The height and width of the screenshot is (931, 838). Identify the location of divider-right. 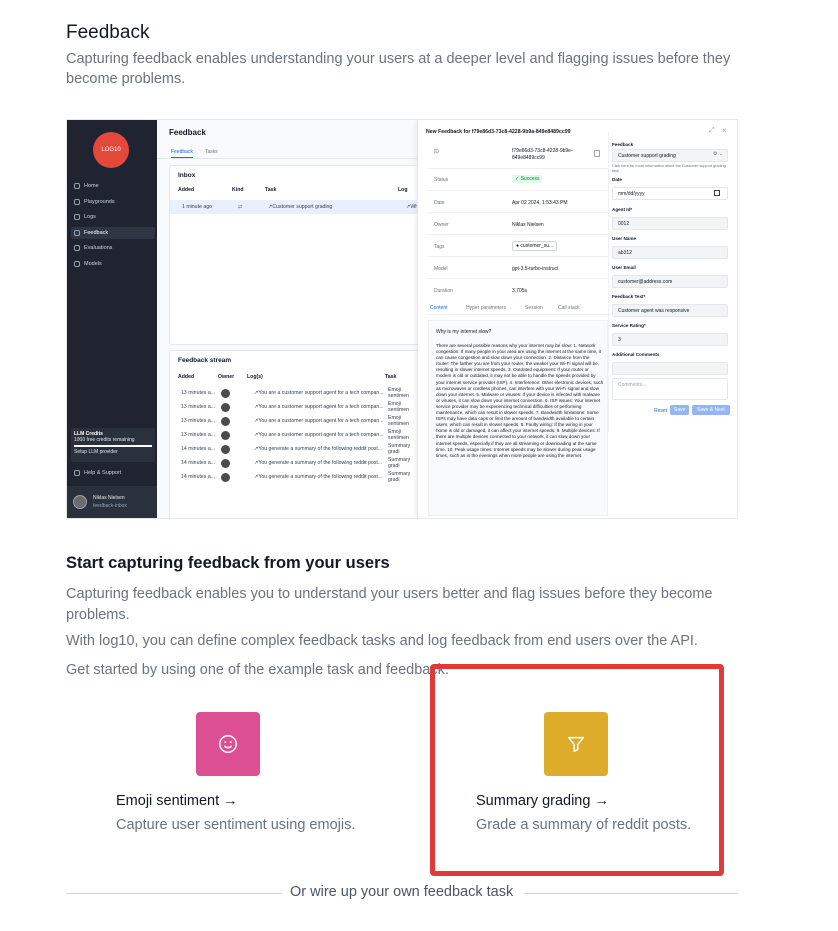
(631, 893).